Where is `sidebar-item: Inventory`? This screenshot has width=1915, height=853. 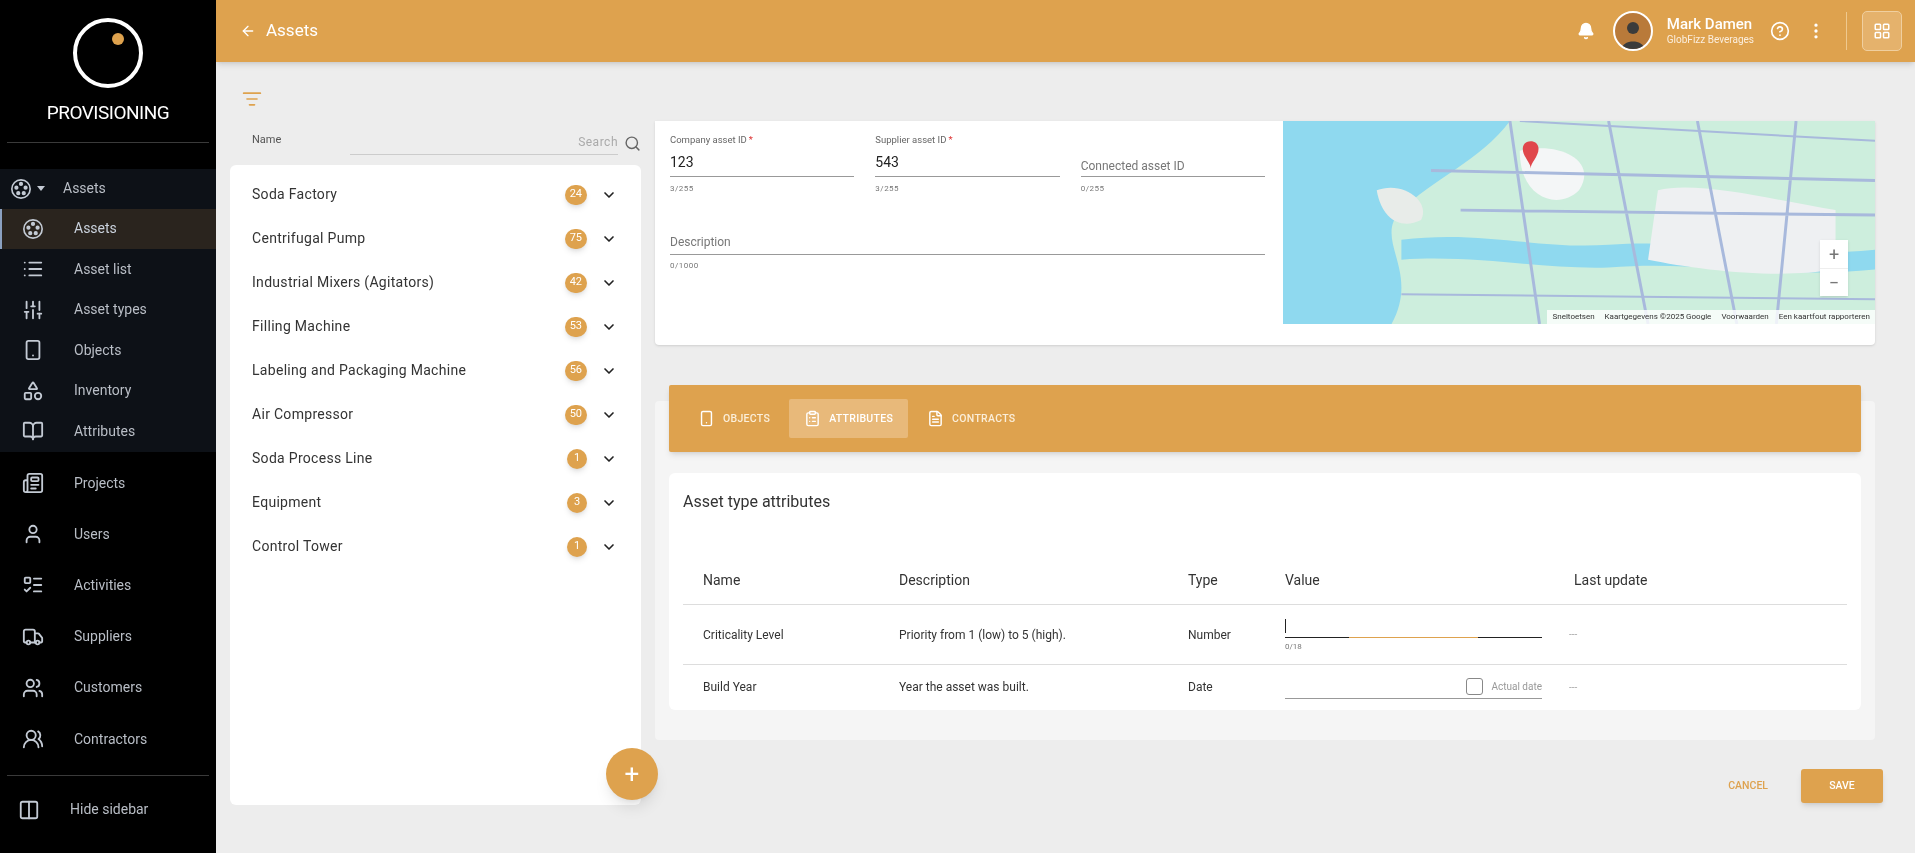 sidebar-item: Inventory is located at coordinates (108, 390).